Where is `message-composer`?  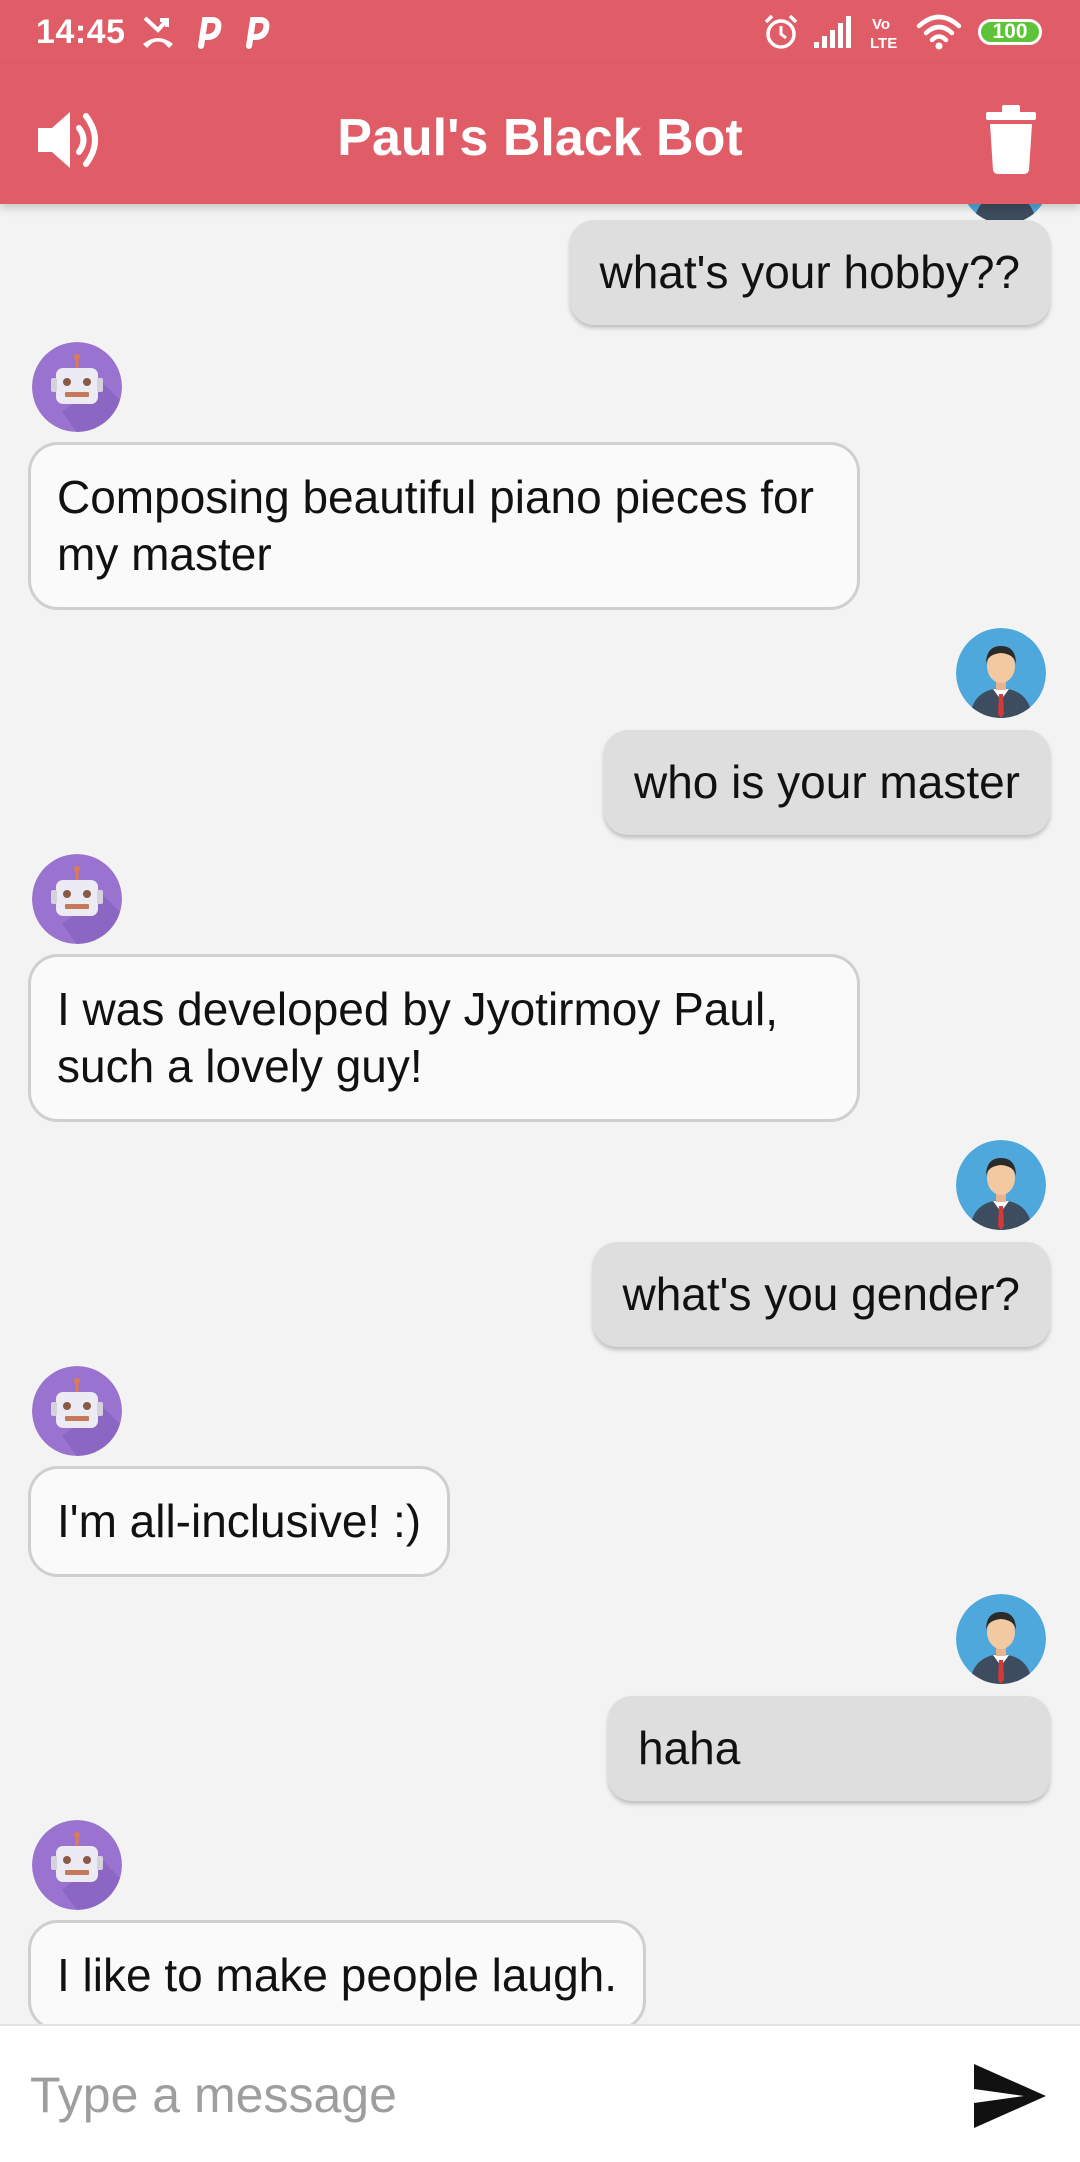 message-composer is located at coordinates (540, 2093).